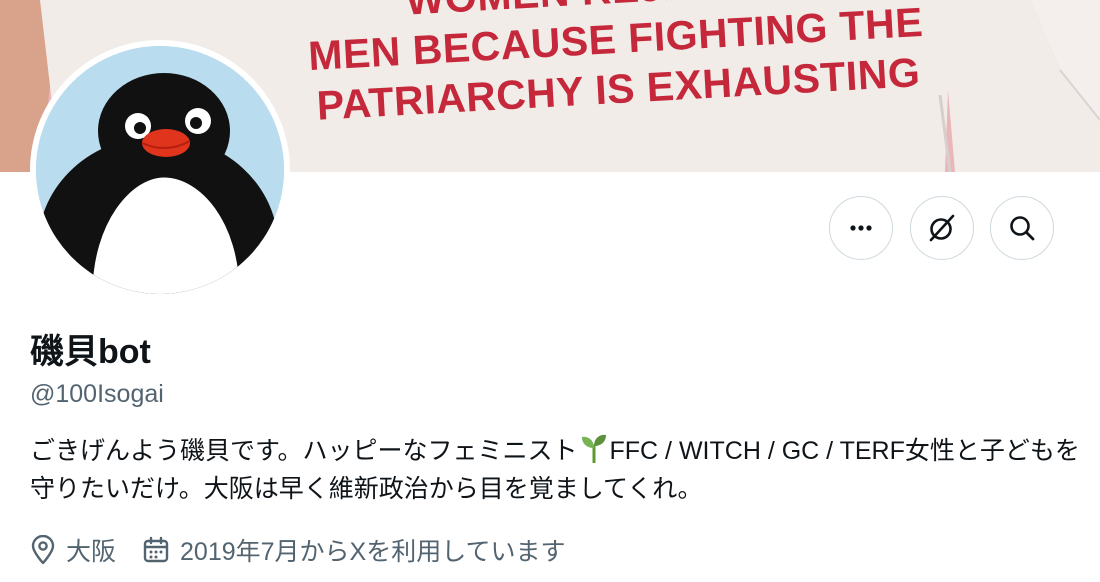 The height and width of the screenshot is (582, 1100). I want to click on calendar-icon, so click(156, 549).